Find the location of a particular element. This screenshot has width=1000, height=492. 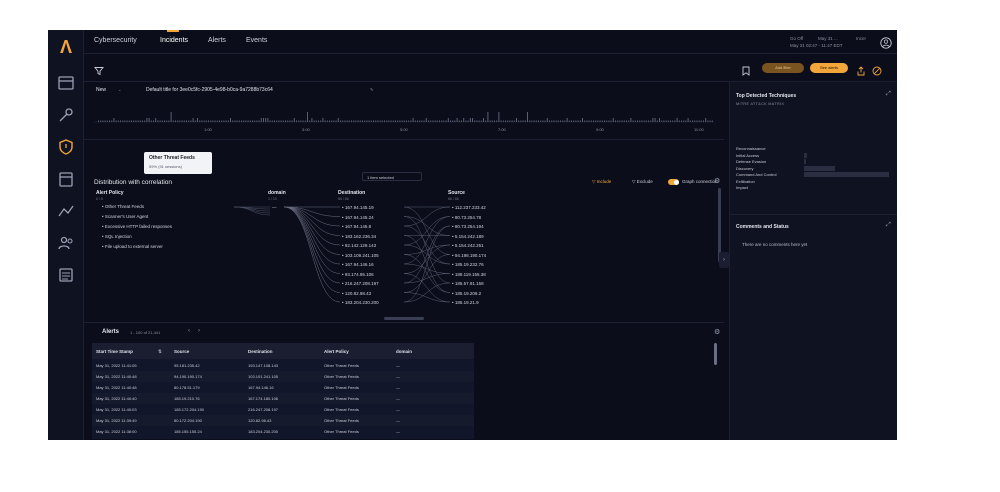

table-header-cell: Start Time Stamp is located at coordinates (114, 351).